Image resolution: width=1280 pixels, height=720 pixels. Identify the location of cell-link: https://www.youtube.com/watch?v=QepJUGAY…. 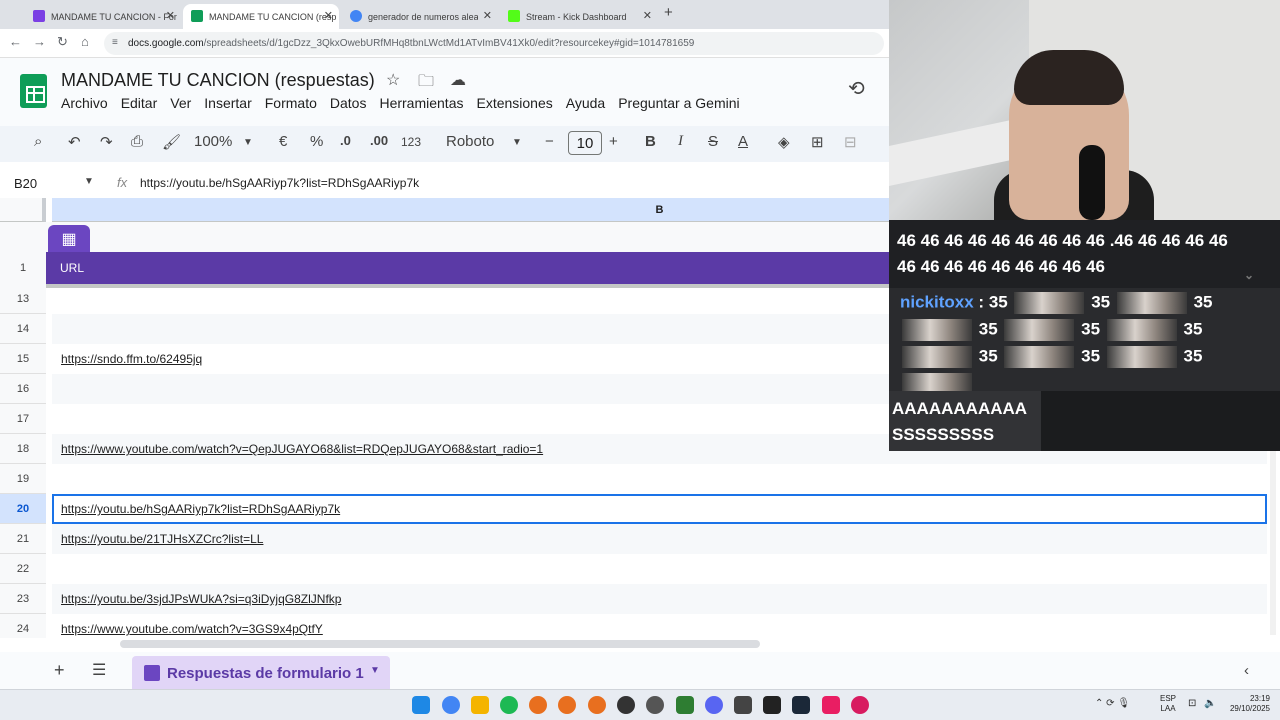
(302, 449).